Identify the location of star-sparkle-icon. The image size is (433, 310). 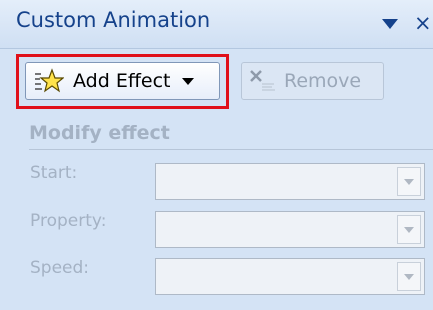
(49, 80).